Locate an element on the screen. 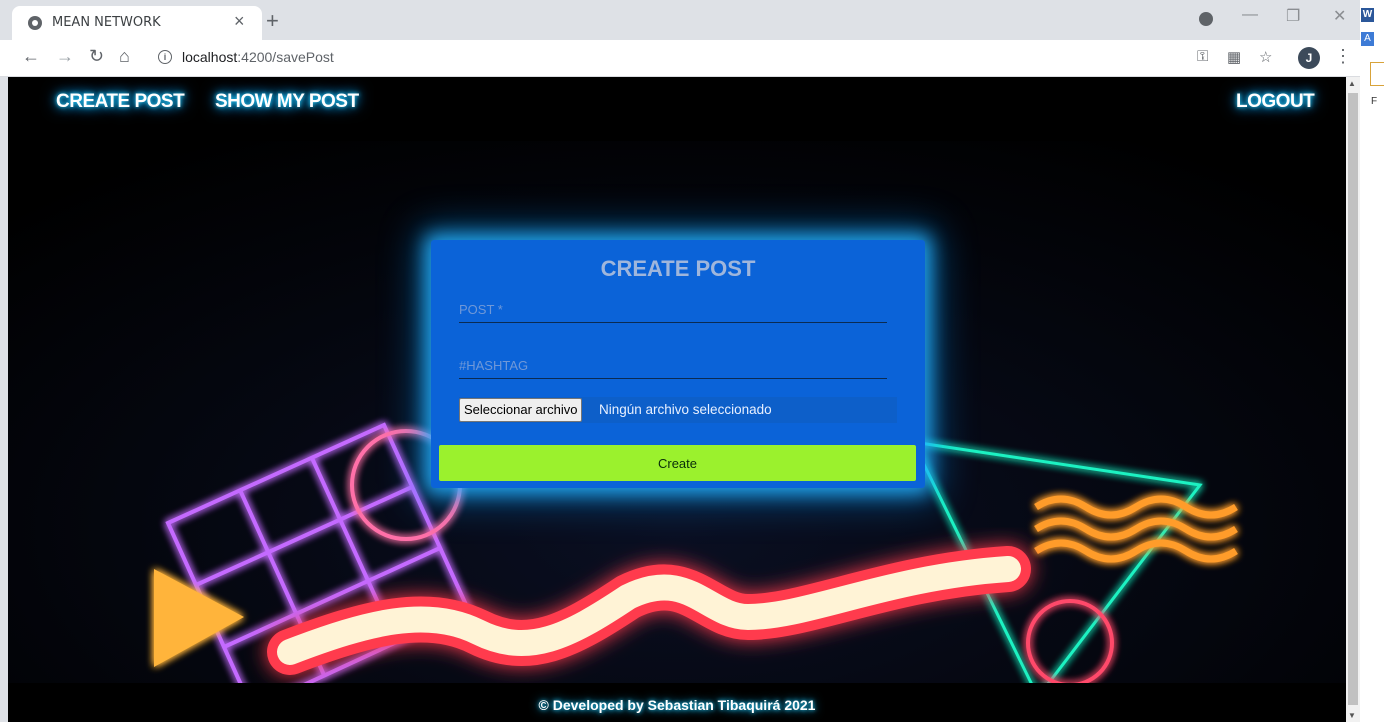  url-text: localhost:4200/savePost is located at coordinates (258, 57).